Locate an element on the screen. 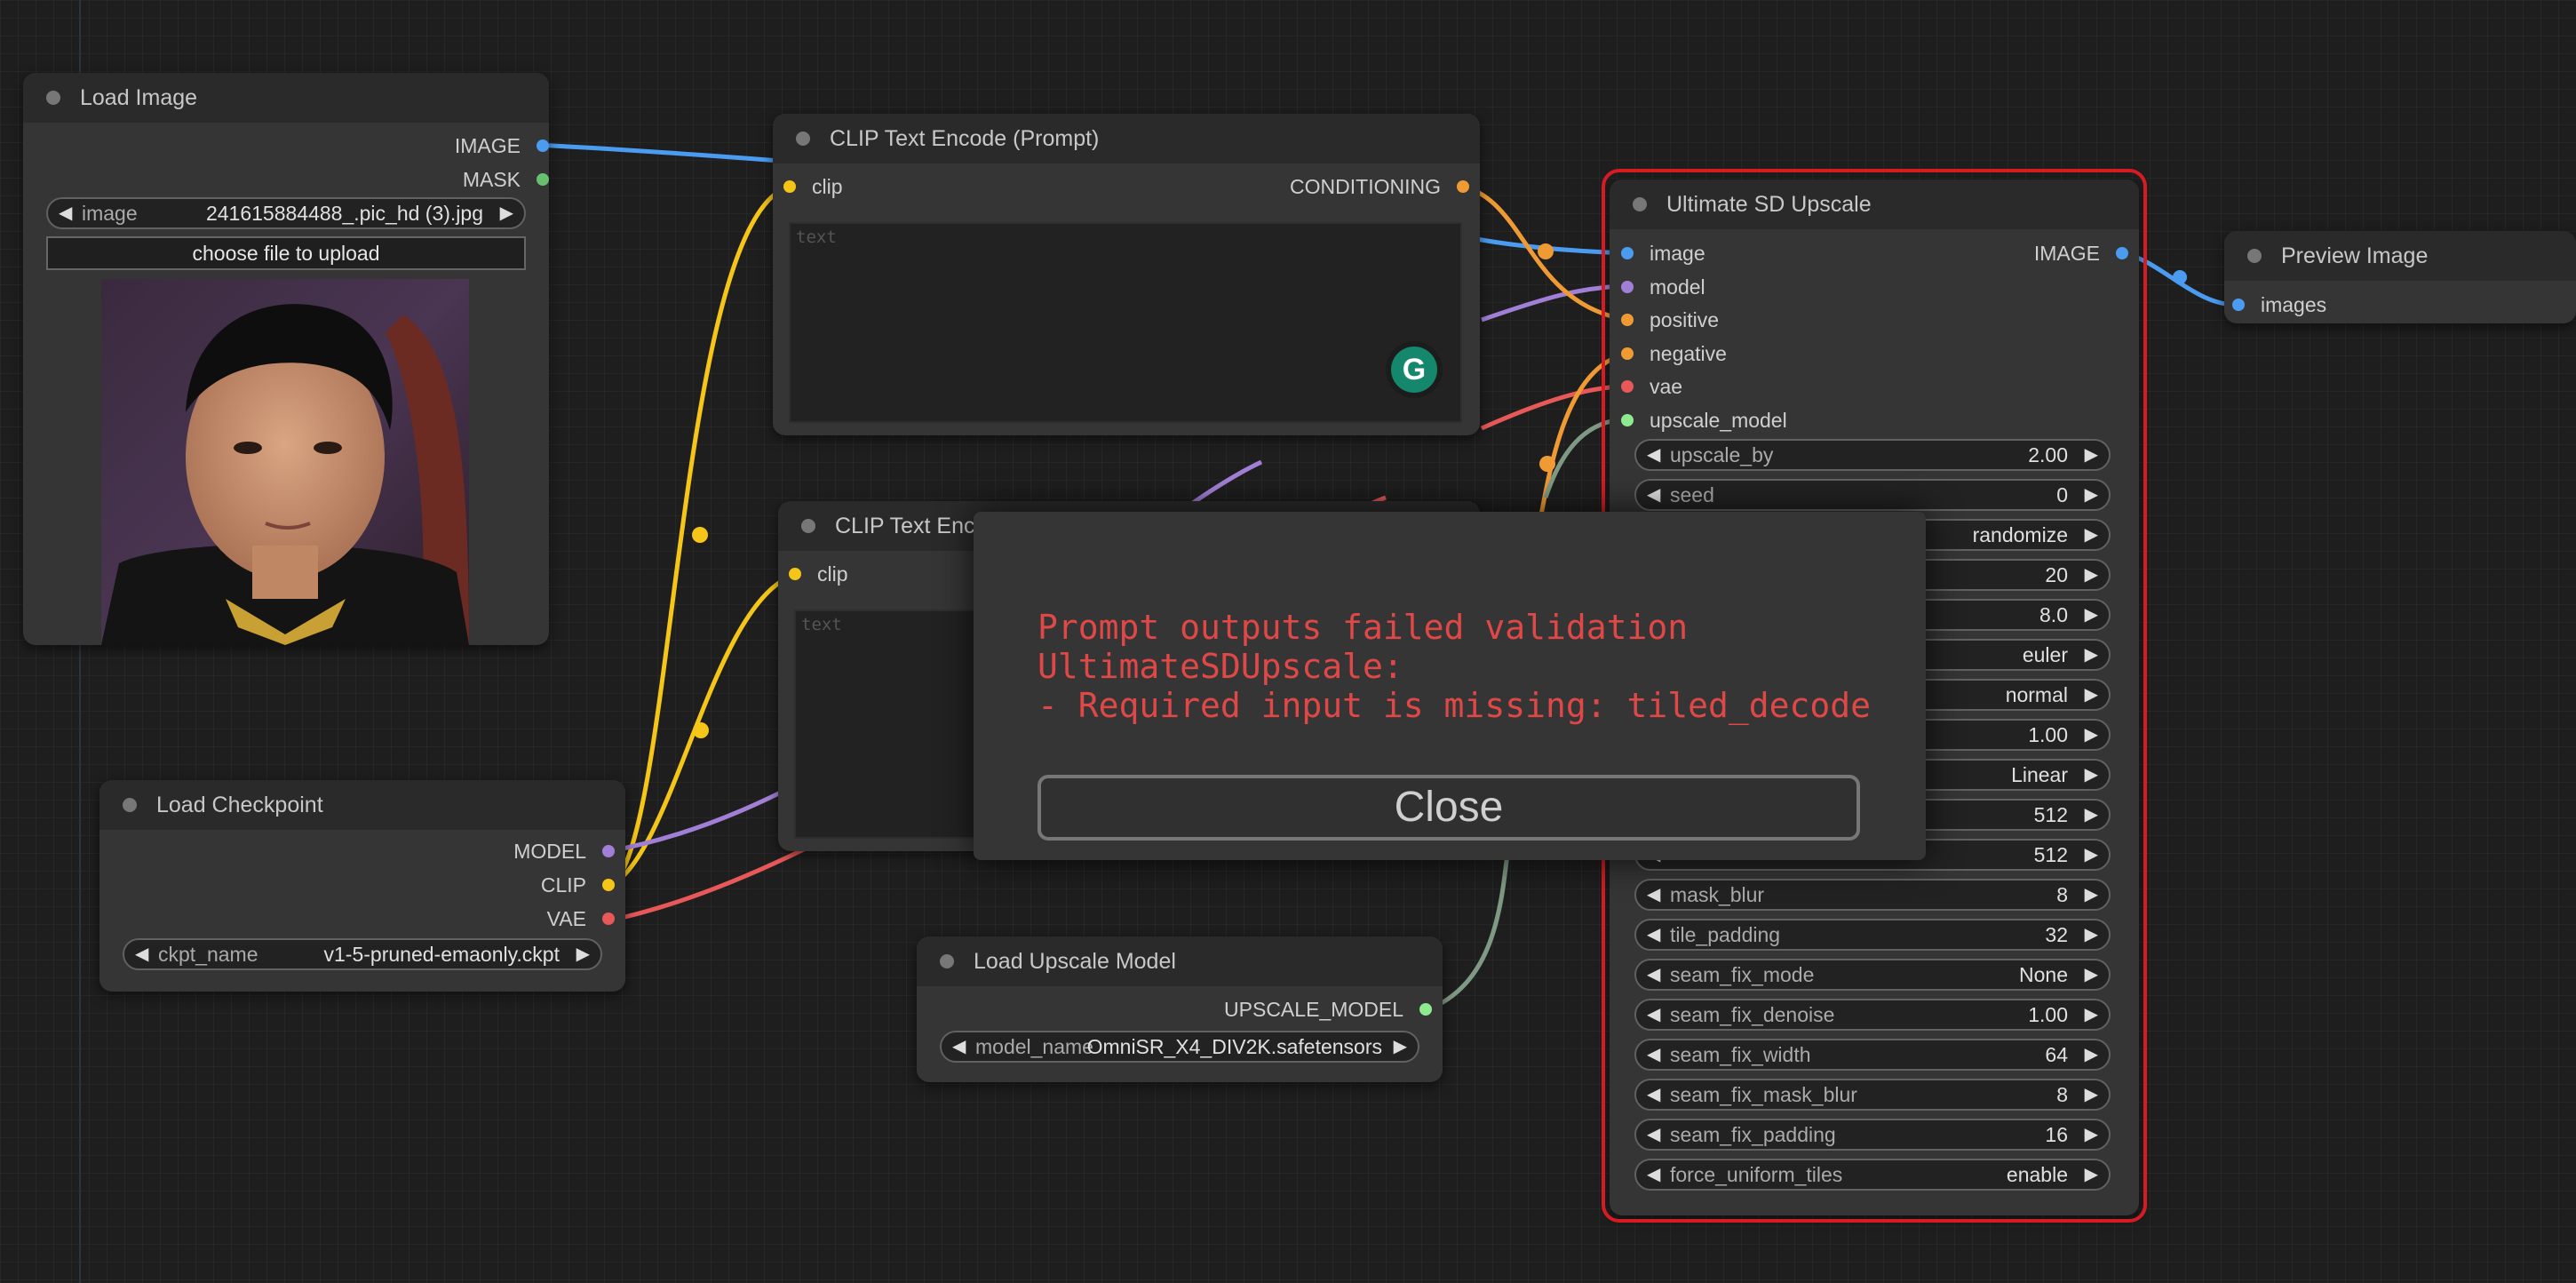 The image size is (2576, 1283). node-title-bar: Preview Image is located at coordinates (2400, 256).